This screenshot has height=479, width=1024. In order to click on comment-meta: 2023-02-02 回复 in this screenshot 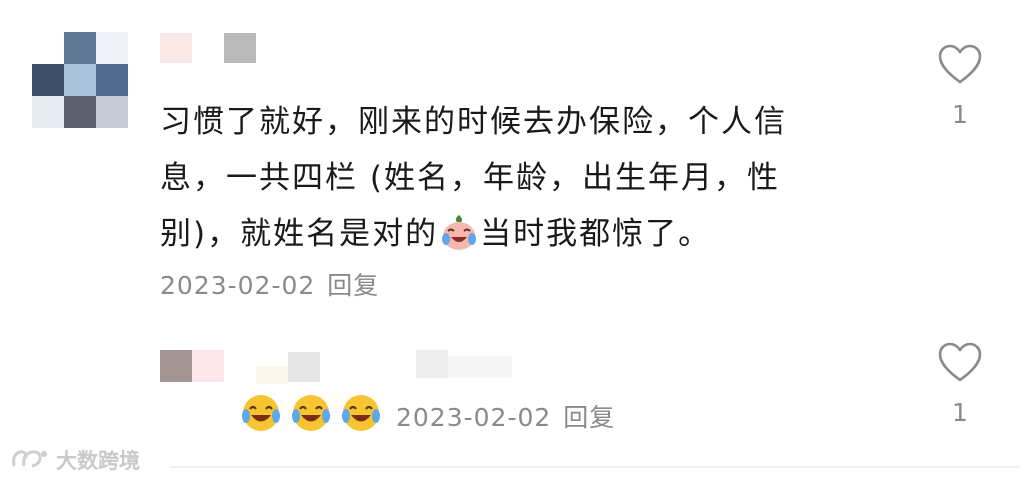, I will do `click(269, 284)`.